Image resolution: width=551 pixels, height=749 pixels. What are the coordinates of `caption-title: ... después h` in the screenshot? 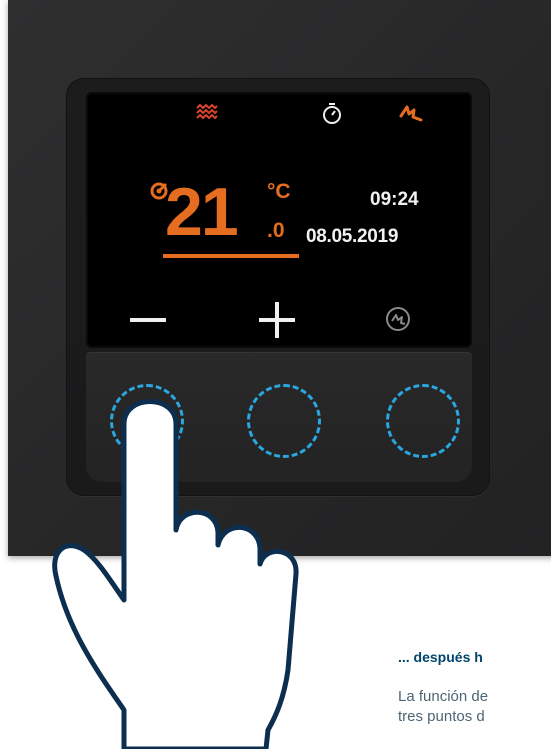 It's located at (440, 657).